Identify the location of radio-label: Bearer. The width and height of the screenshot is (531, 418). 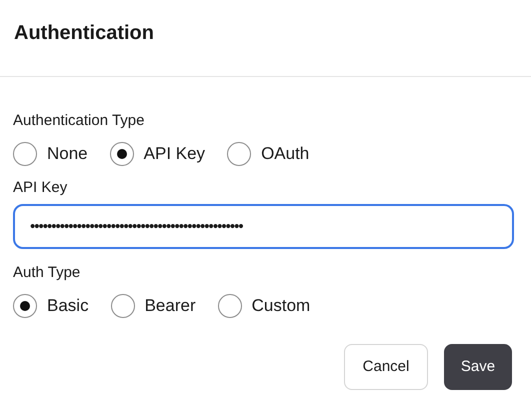
(170, 306).